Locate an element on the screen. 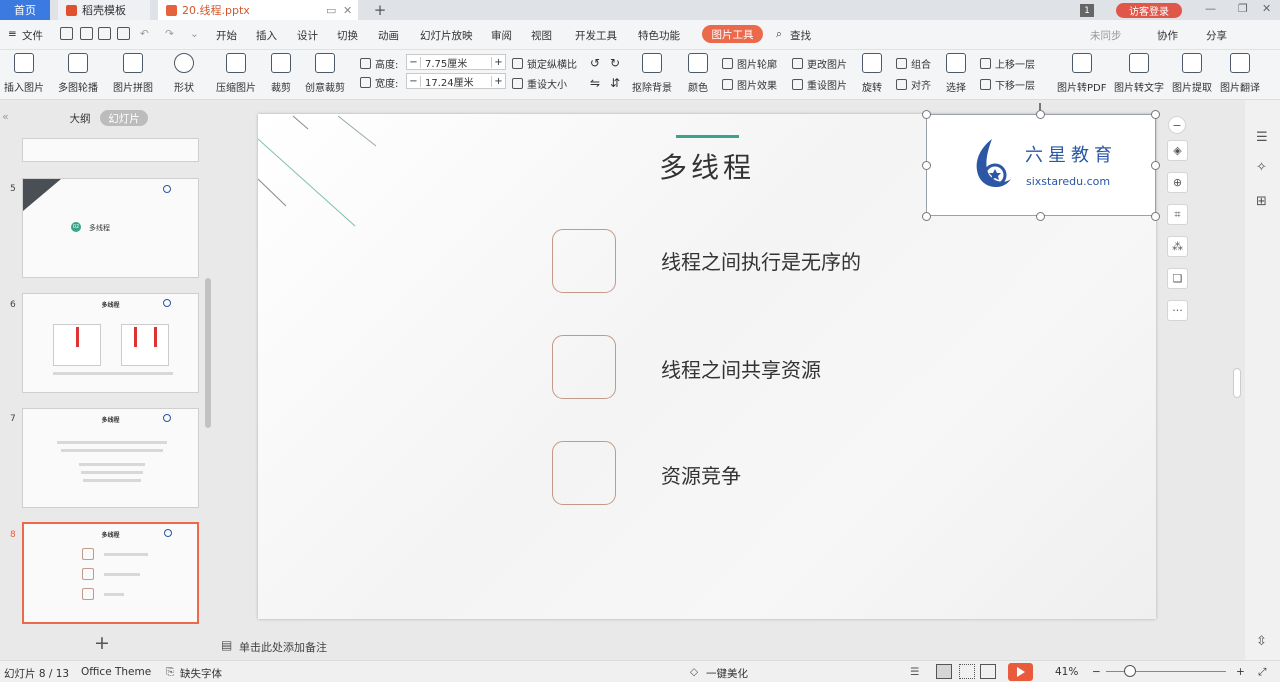  rotate-handle is located at coordinates (1040, 107).